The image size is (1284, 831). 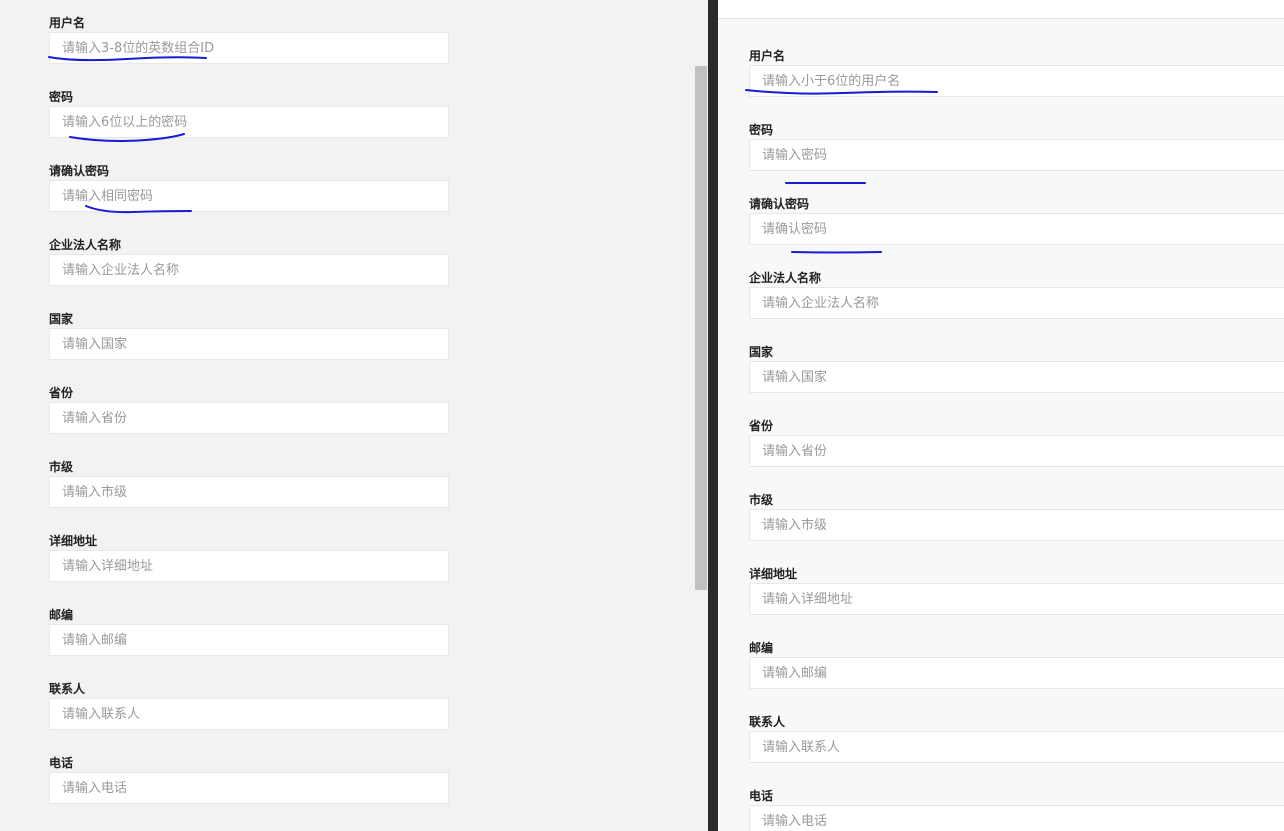 I want to click on confirm-password-input, so click(x=1016, y=229).